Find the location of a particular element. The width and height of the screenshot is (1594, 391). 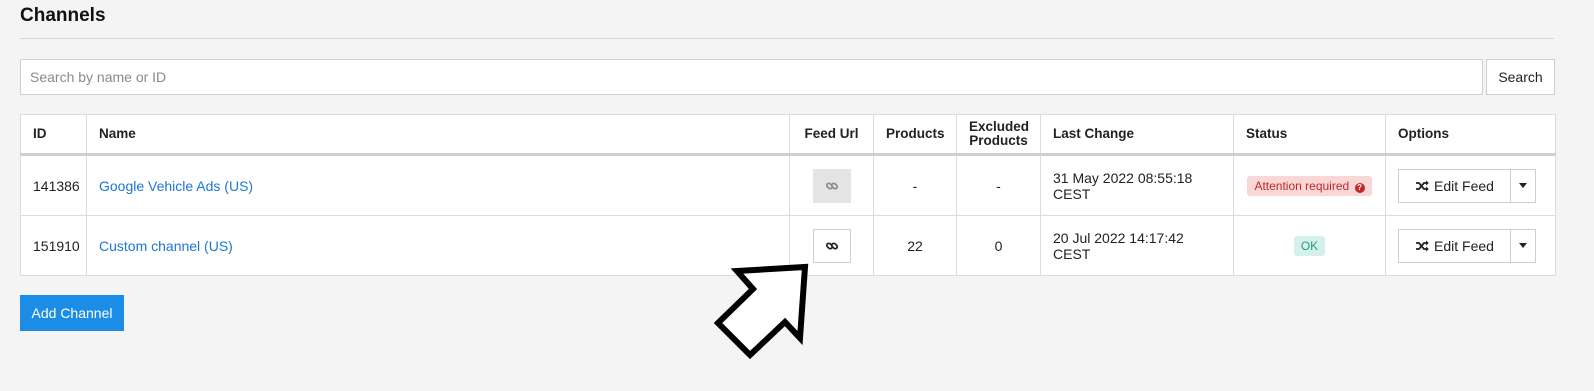

search-input is located at coordinates (751, 77).